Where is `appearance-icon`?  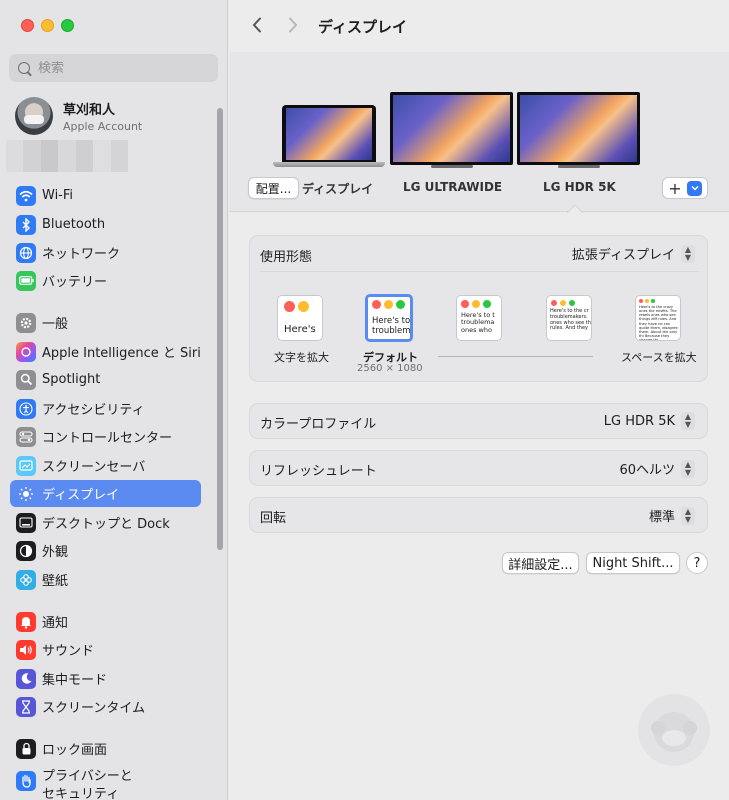 appearance-icon is located at coordinates (26, 550).